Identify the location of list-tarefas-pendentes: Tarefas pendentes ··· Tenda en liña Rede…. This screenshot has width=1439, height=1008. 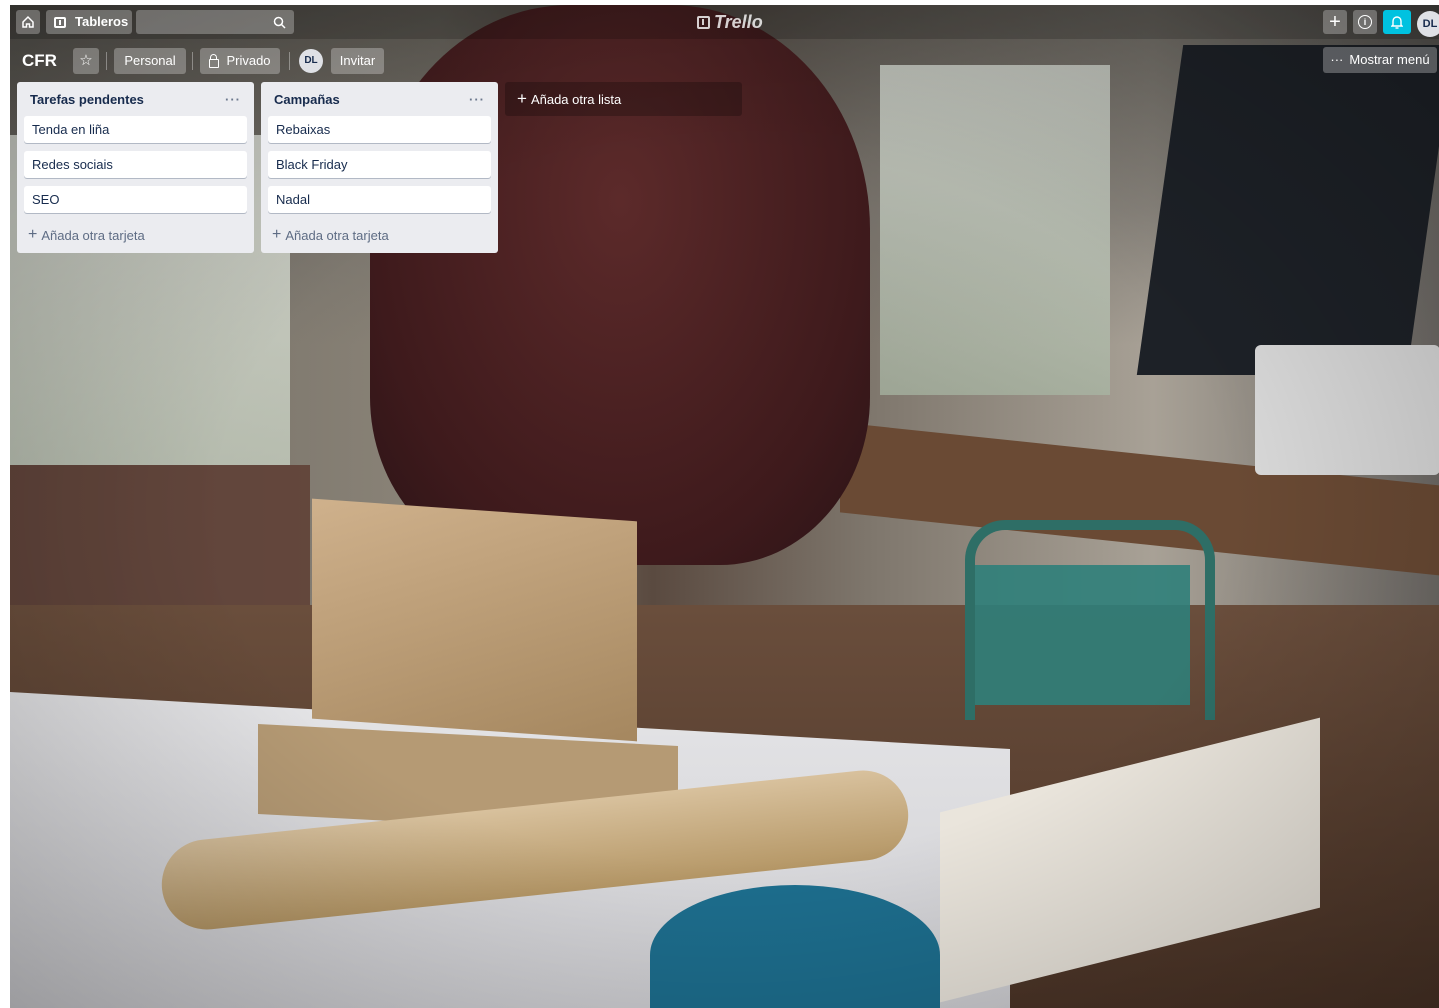
(135, 167).